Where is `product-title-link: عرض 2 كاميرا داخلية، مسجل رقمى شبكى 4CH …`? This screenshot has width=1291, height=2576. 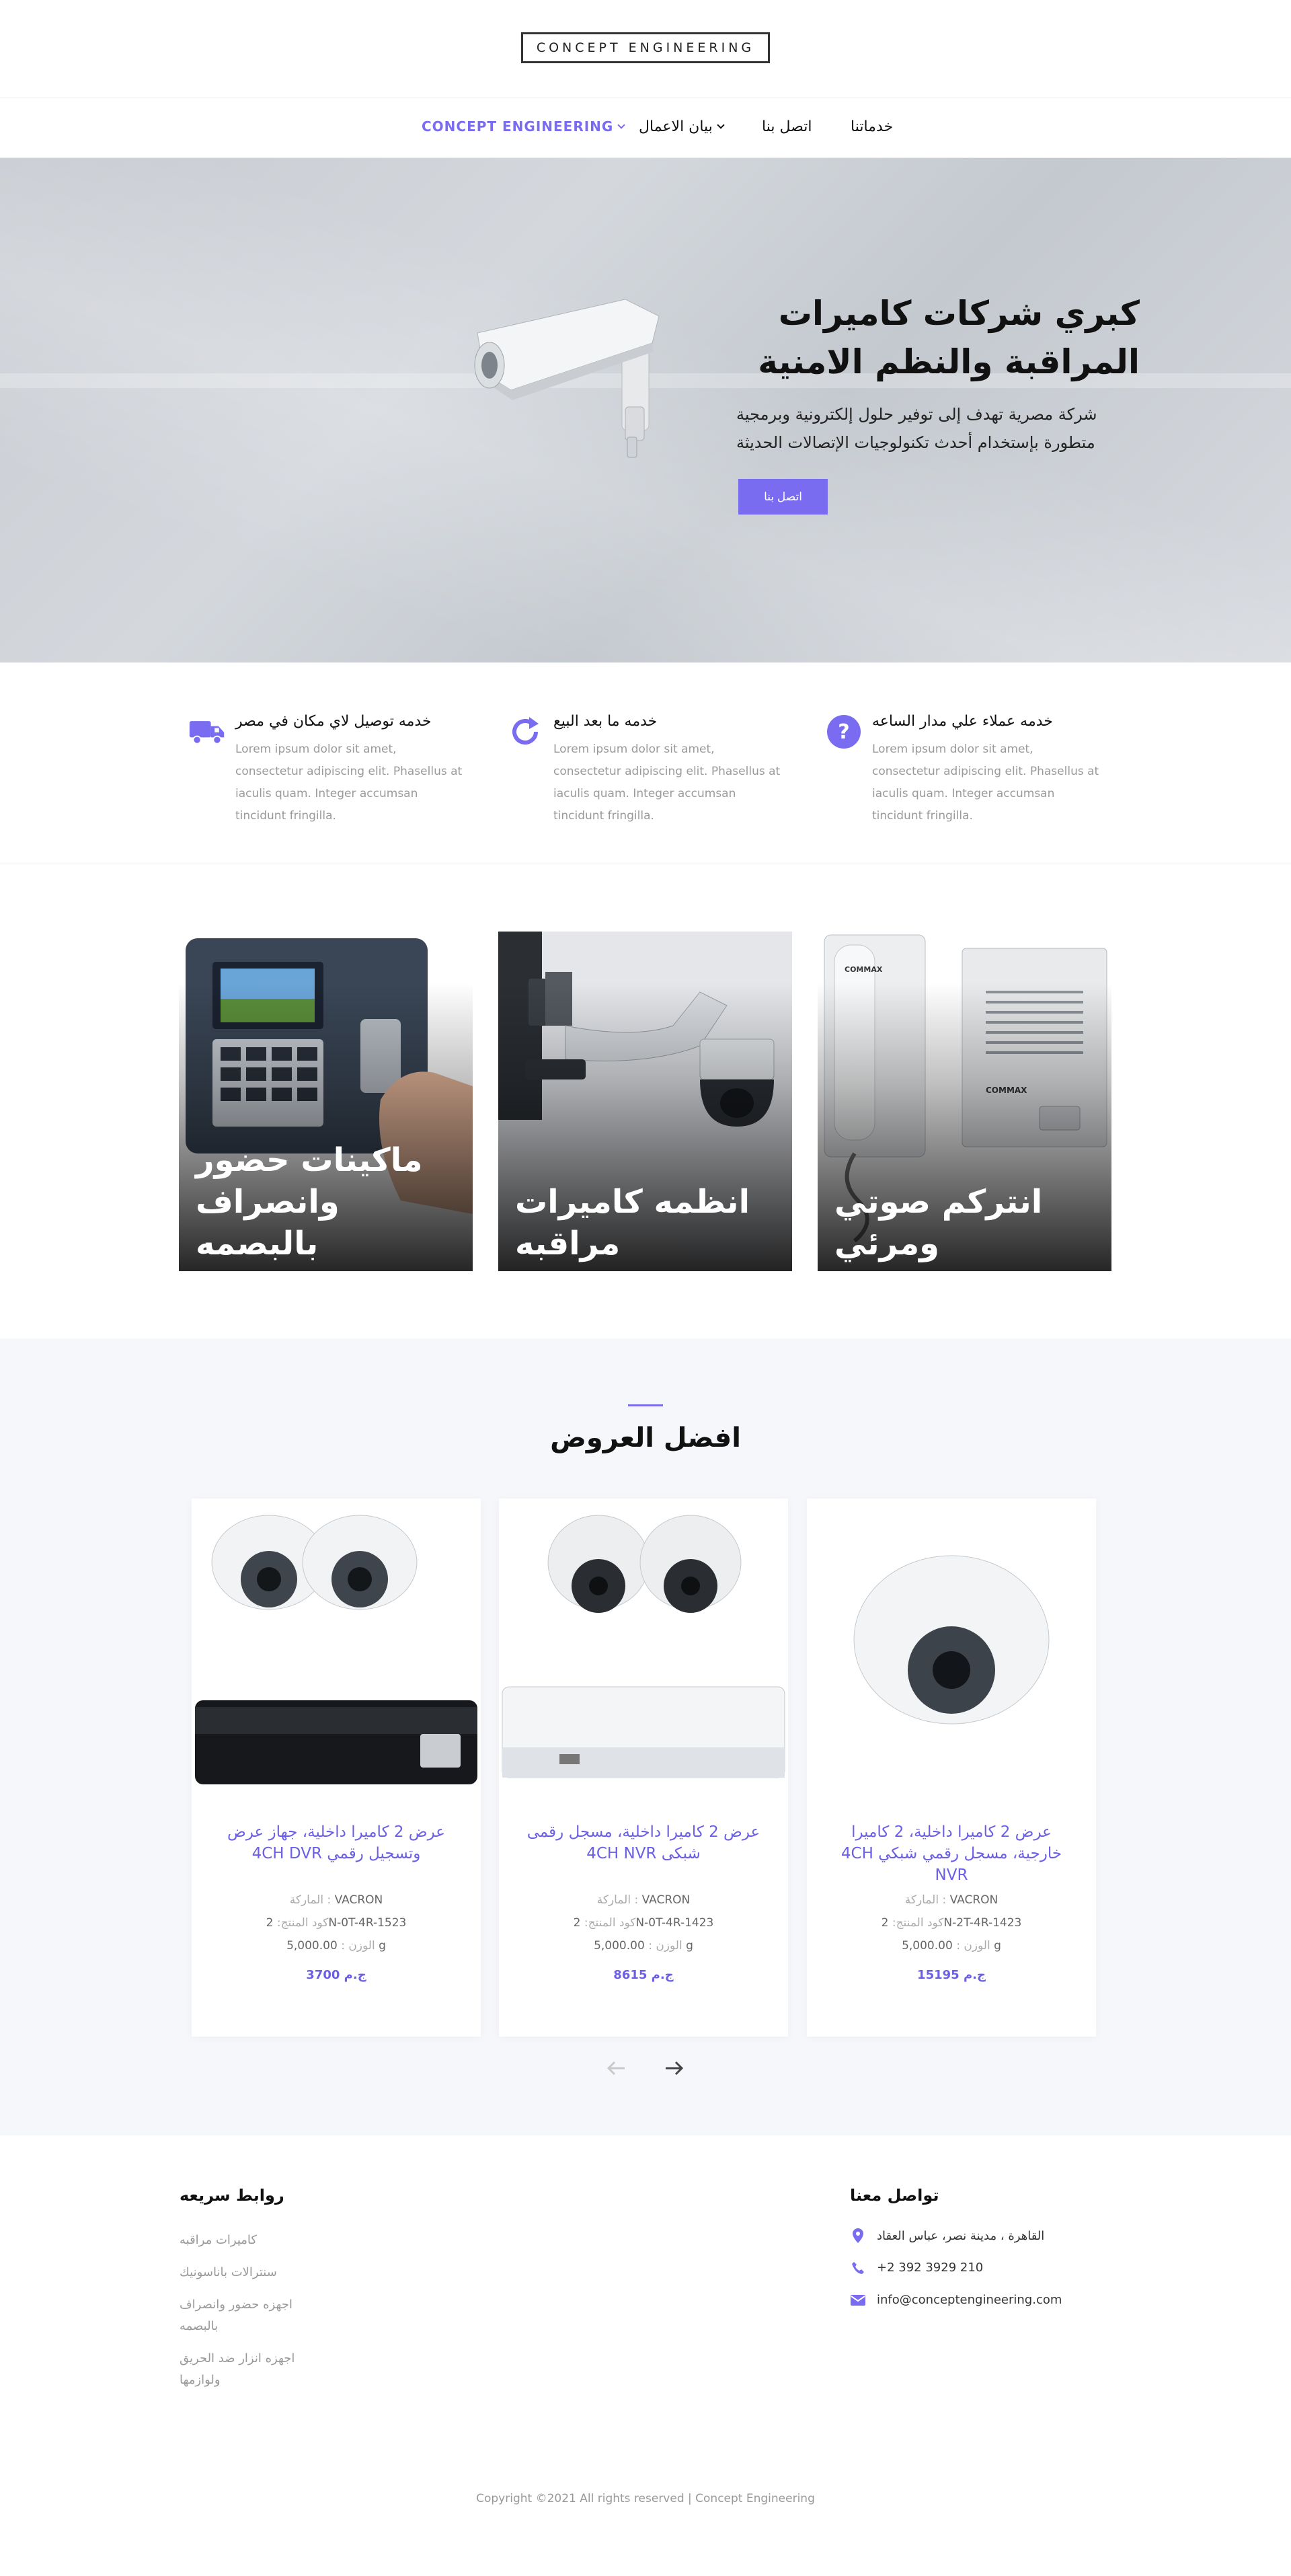
product-title-link: عرض 2 كاميرا داخلية، مسجل رقمى شبكى 4CH … is located at coordinates (643, 1842).